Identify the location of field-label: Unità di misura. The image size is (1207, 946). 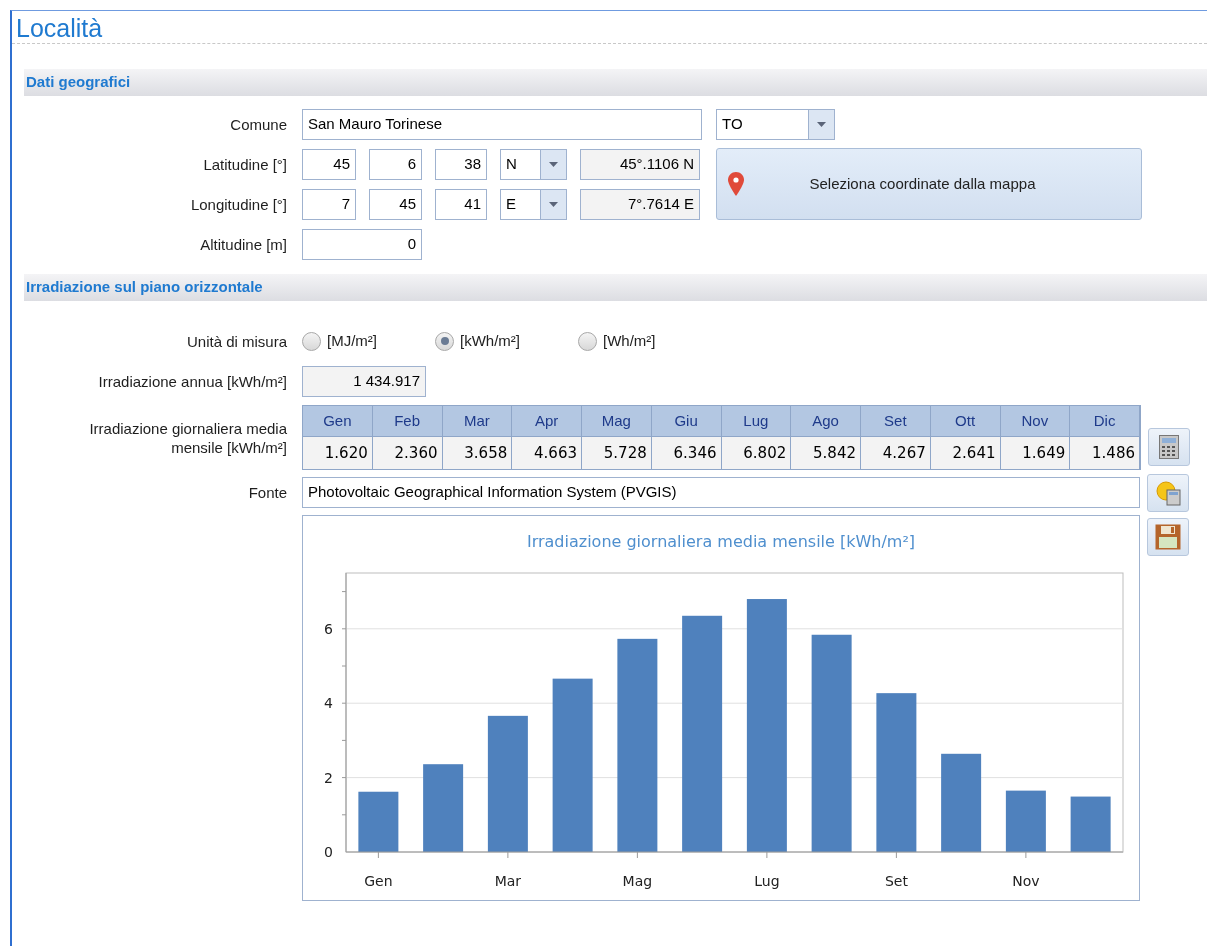
(236, 341).